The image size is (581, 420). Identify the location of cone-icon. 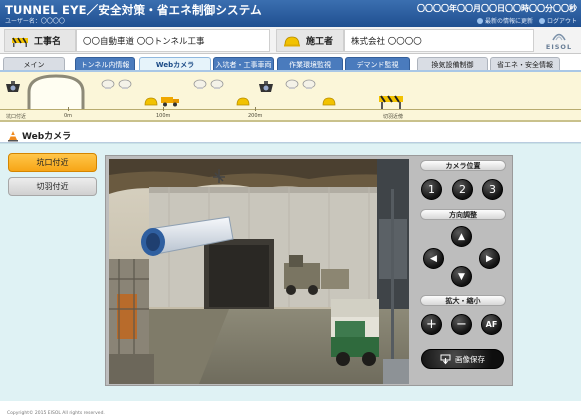
(13, 135).